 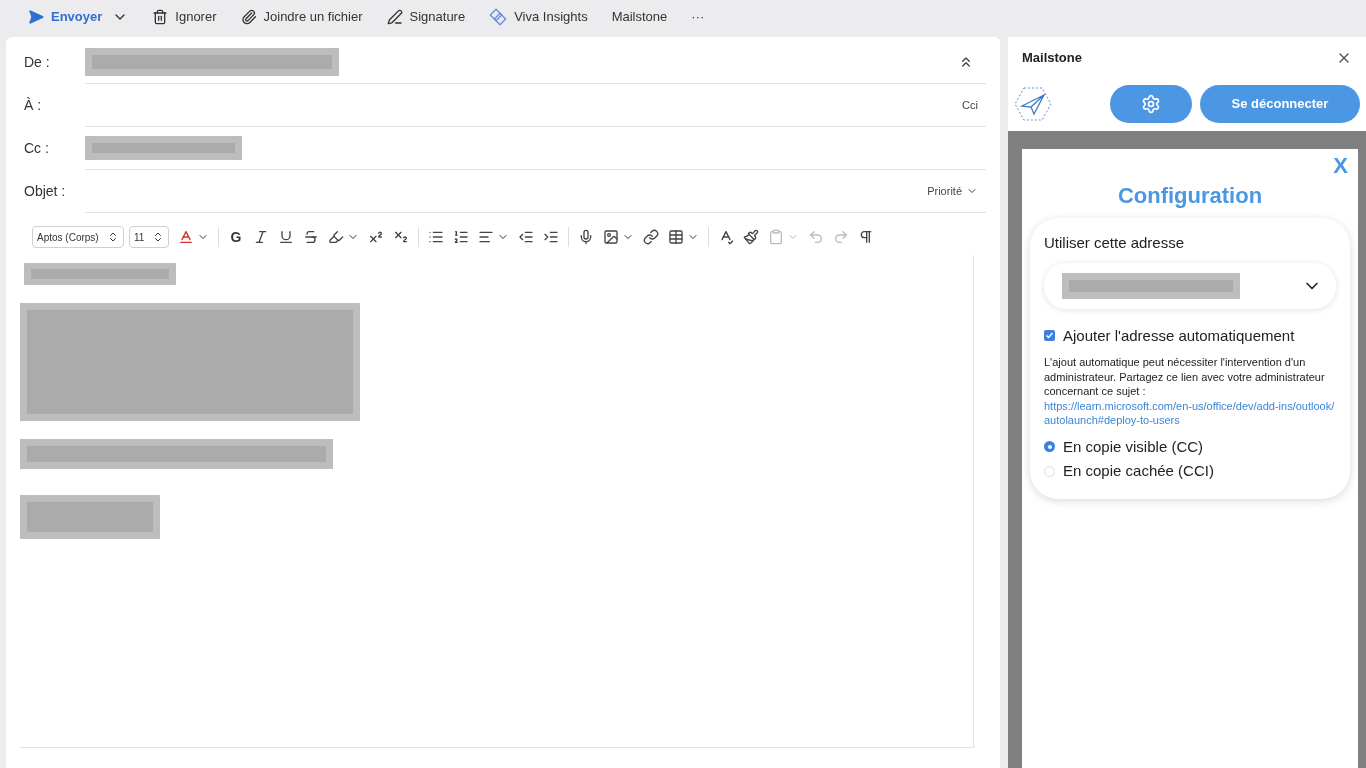 What do you see at coordinates (160, 17) in the screenshot?
I see `trash-icon` at bounding box center [160, 17].